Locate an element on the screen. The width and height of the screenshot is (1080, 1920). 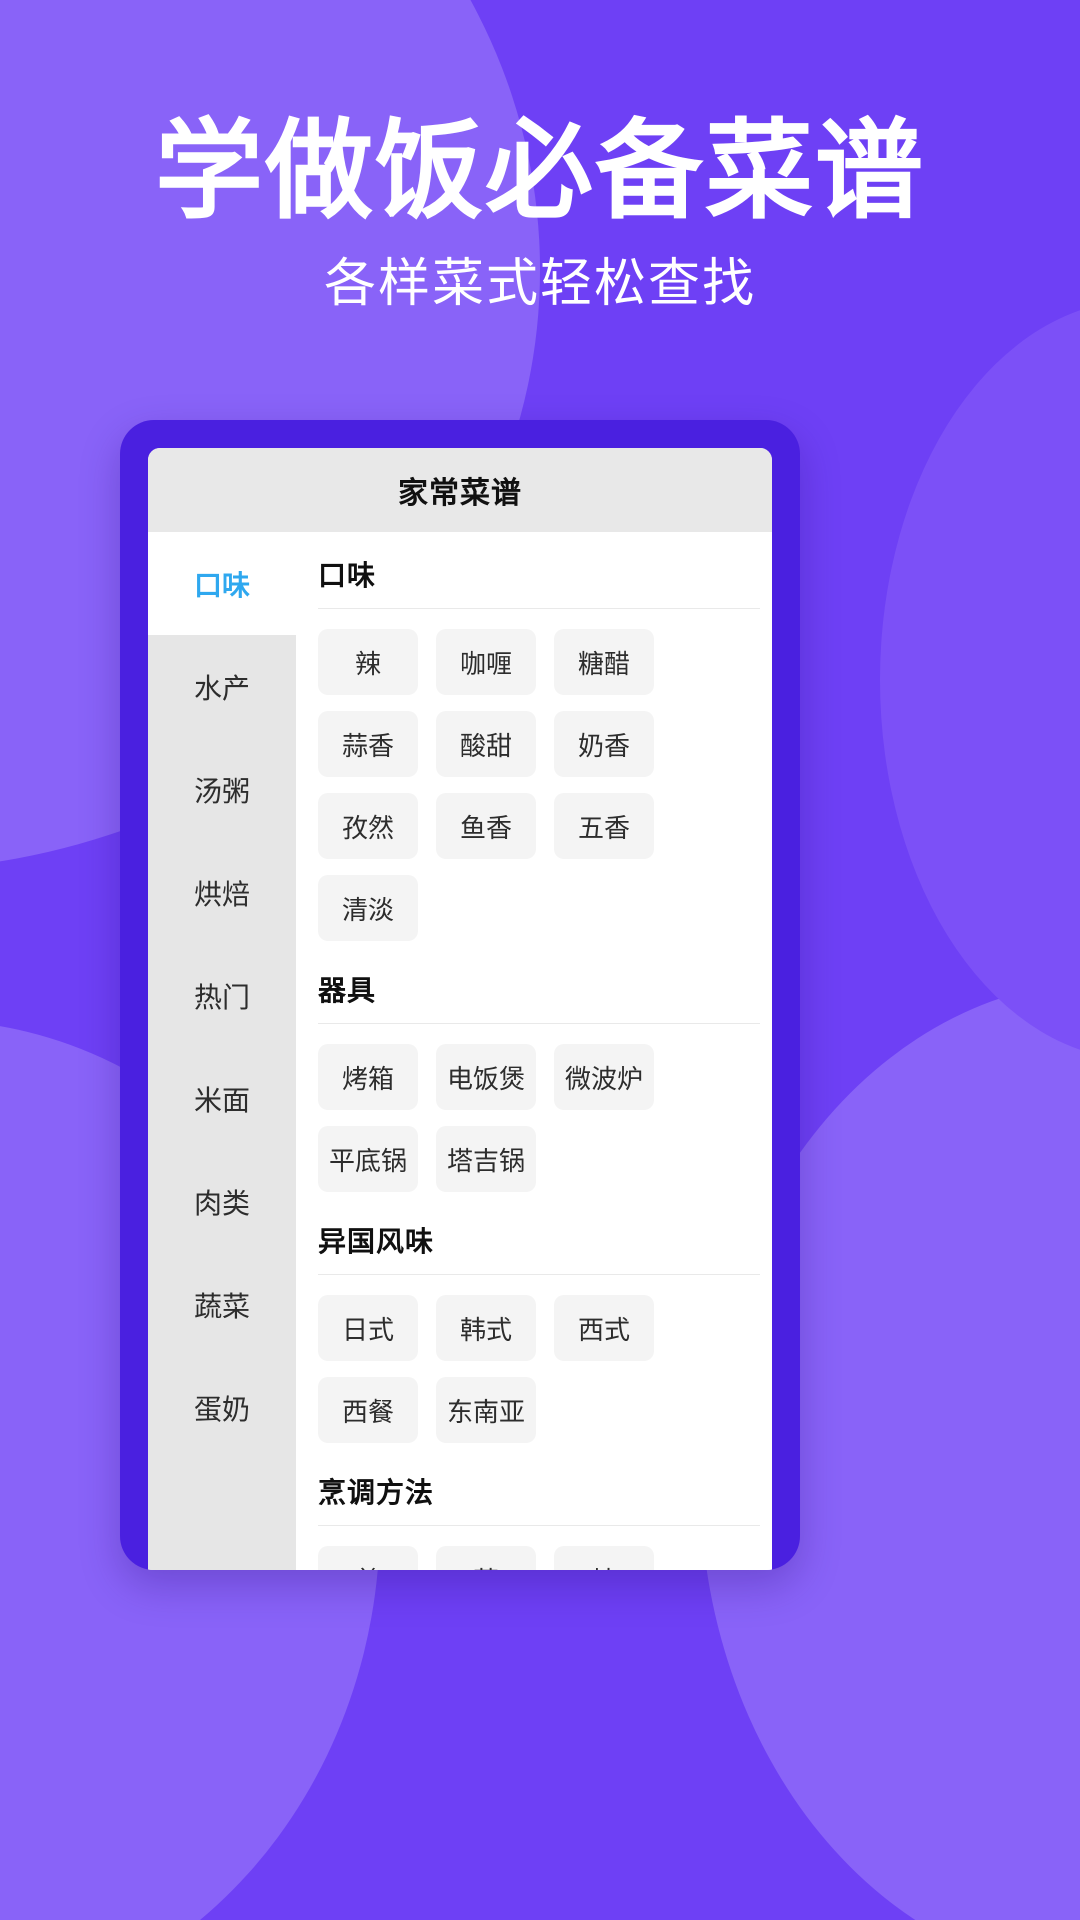
sidebar-item-2: 汤粥 is located at coordinates (222, 789).